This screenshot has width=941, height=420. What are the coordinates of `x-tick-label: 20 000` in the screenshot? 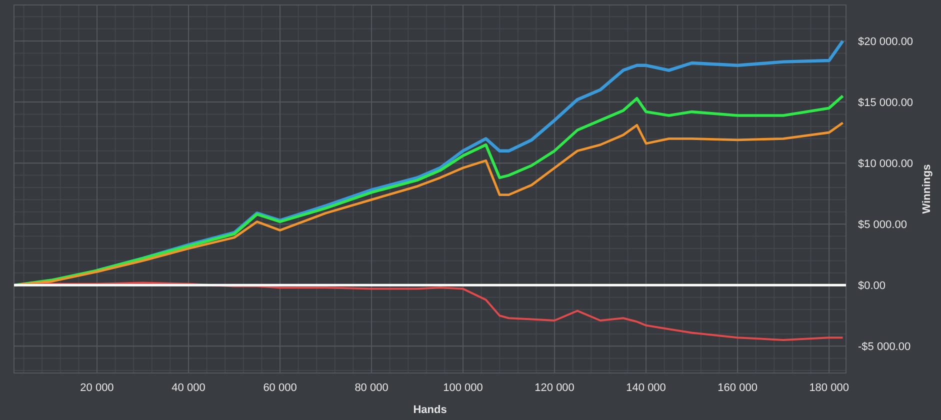 It's located at (97, 388).